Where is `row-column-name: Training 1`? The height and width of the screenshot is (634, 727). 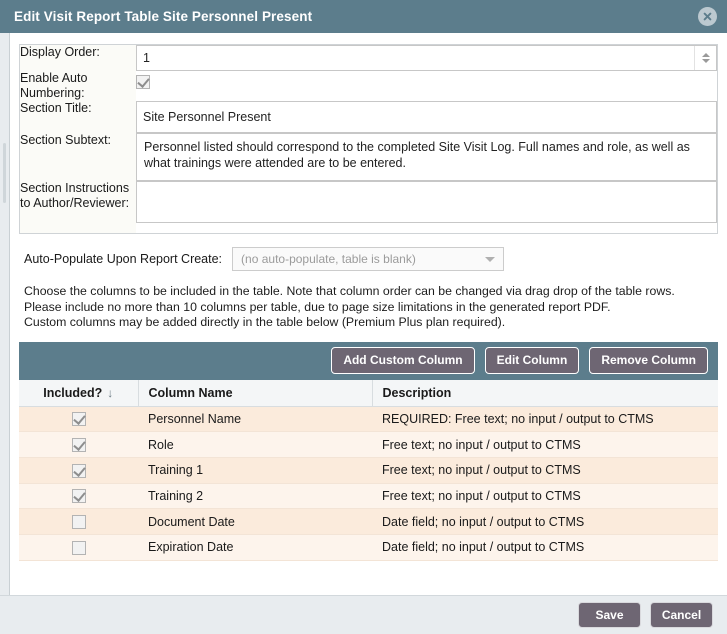 row-column-name: Training 1 is located at coordinates (255, 470).